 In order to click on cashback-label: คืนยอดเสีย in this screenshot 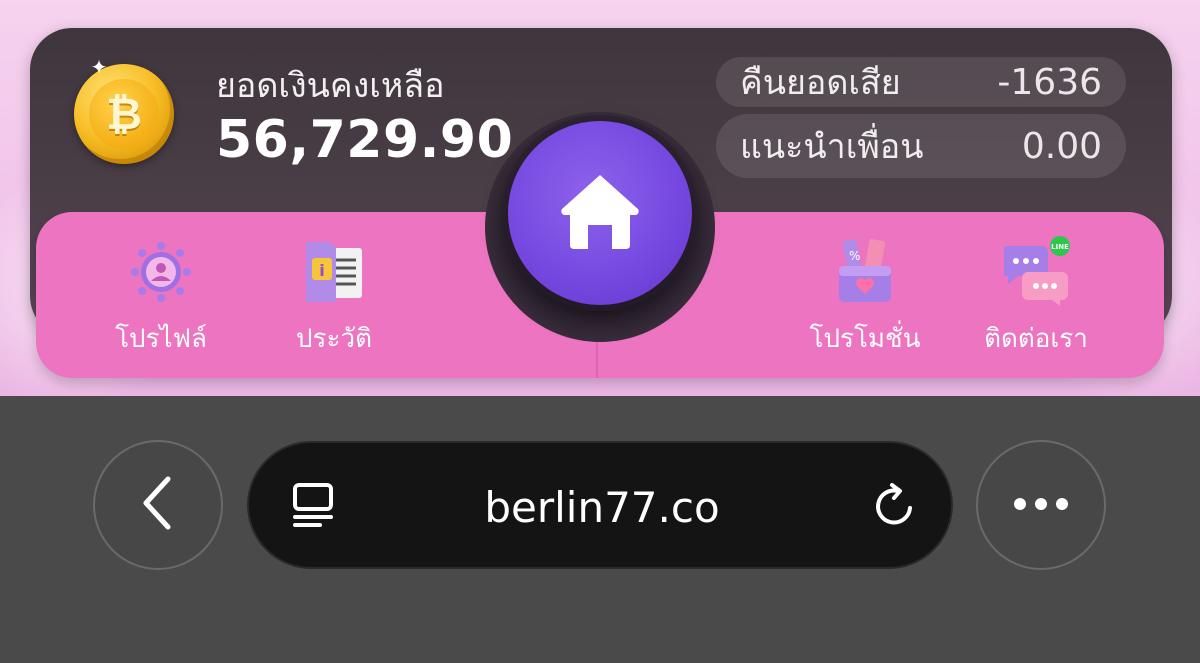, I will do `click(820, 83)`.